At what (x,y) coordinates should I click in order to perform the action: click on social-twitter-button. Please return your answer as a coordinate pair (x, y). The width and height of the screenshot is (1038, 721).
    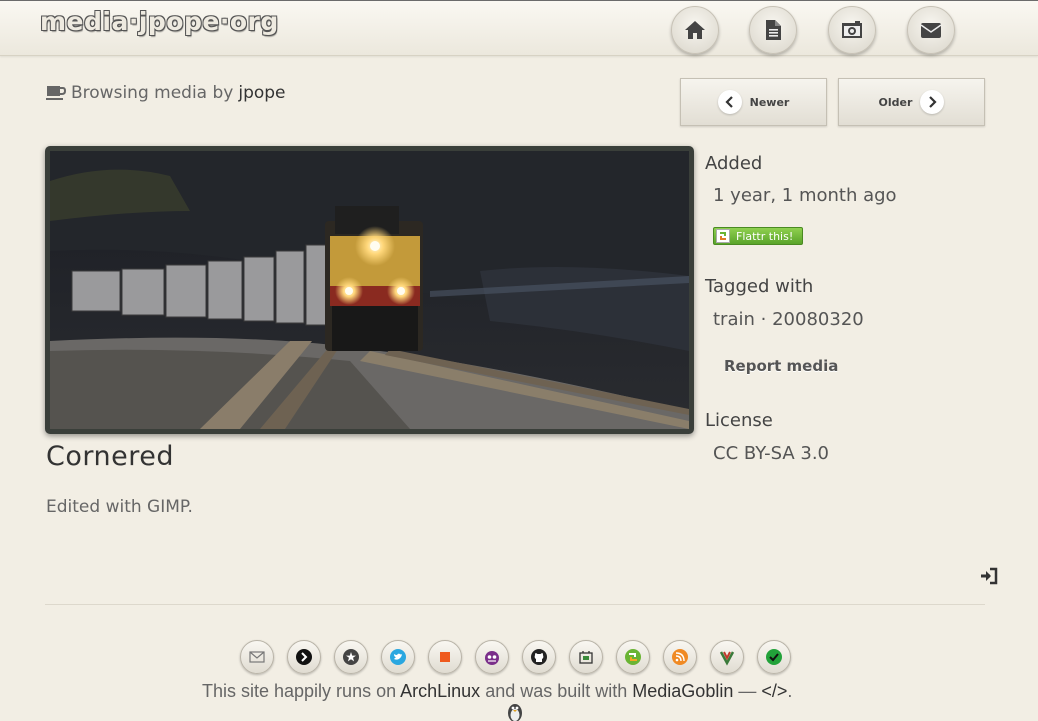
    Looking at the image, I should click on (398, 657).